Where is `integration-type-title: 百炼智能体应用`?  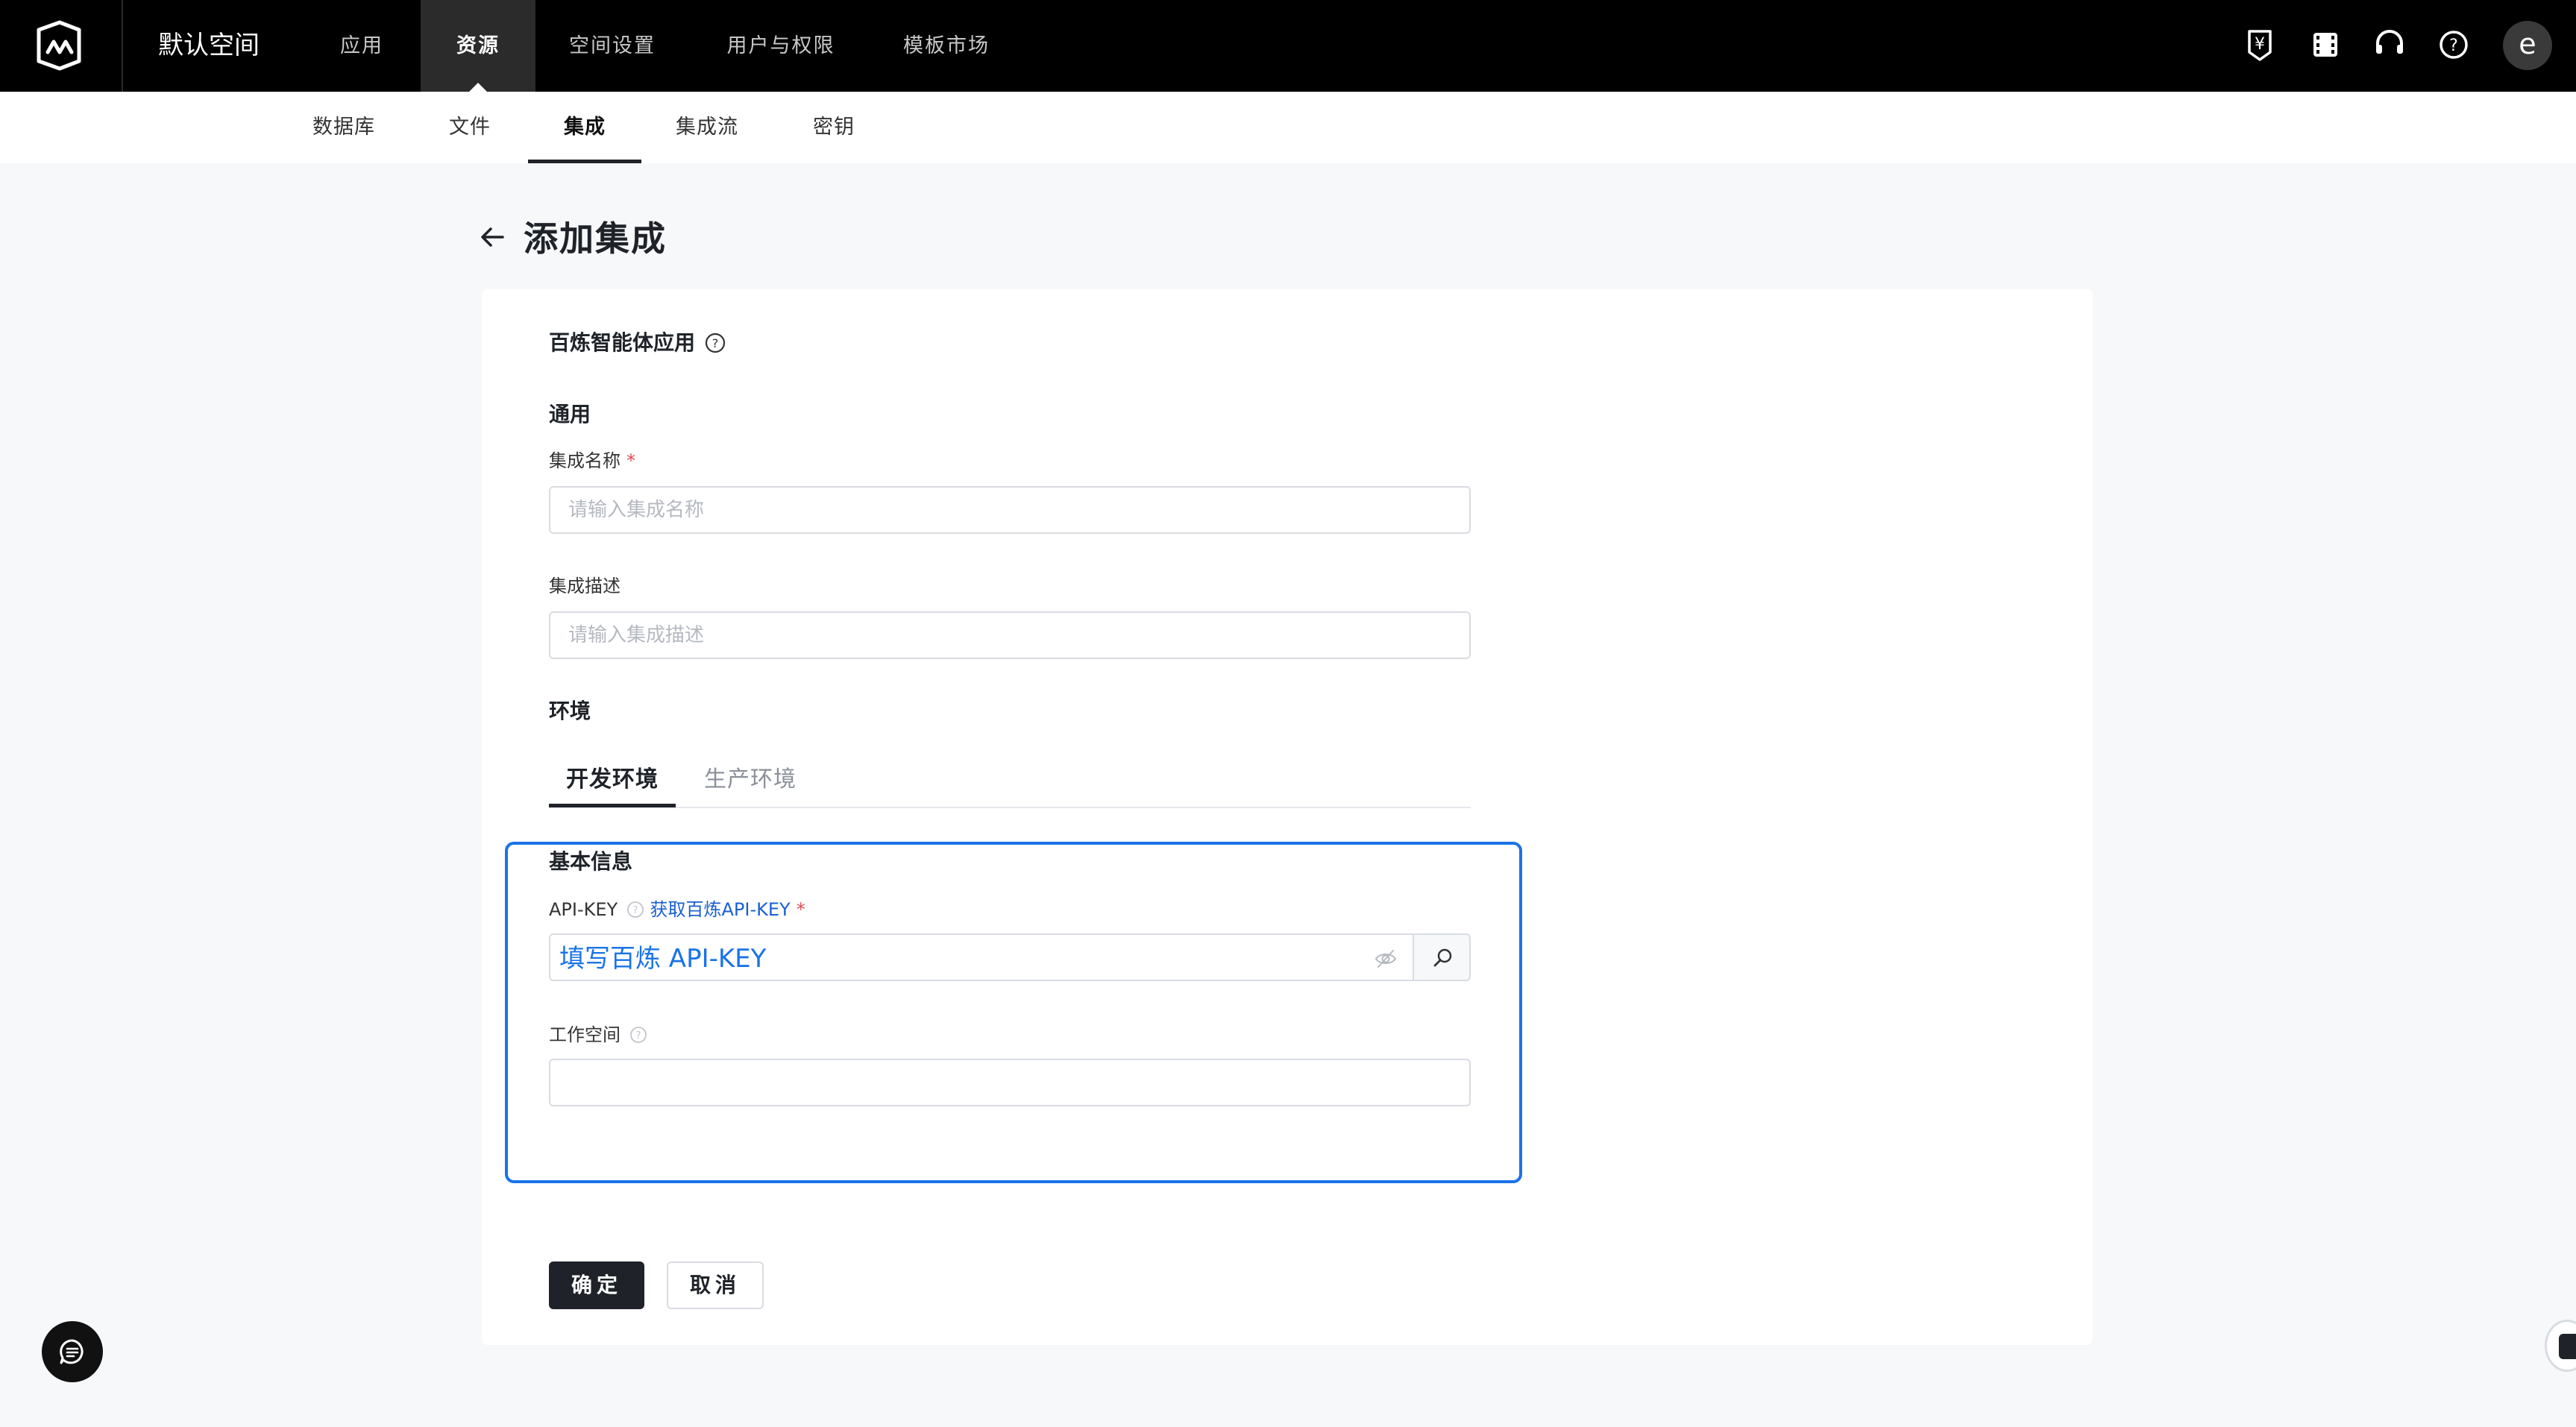 integration-type-title: 百炼智能体应用 is located at coordinates (623, 343).